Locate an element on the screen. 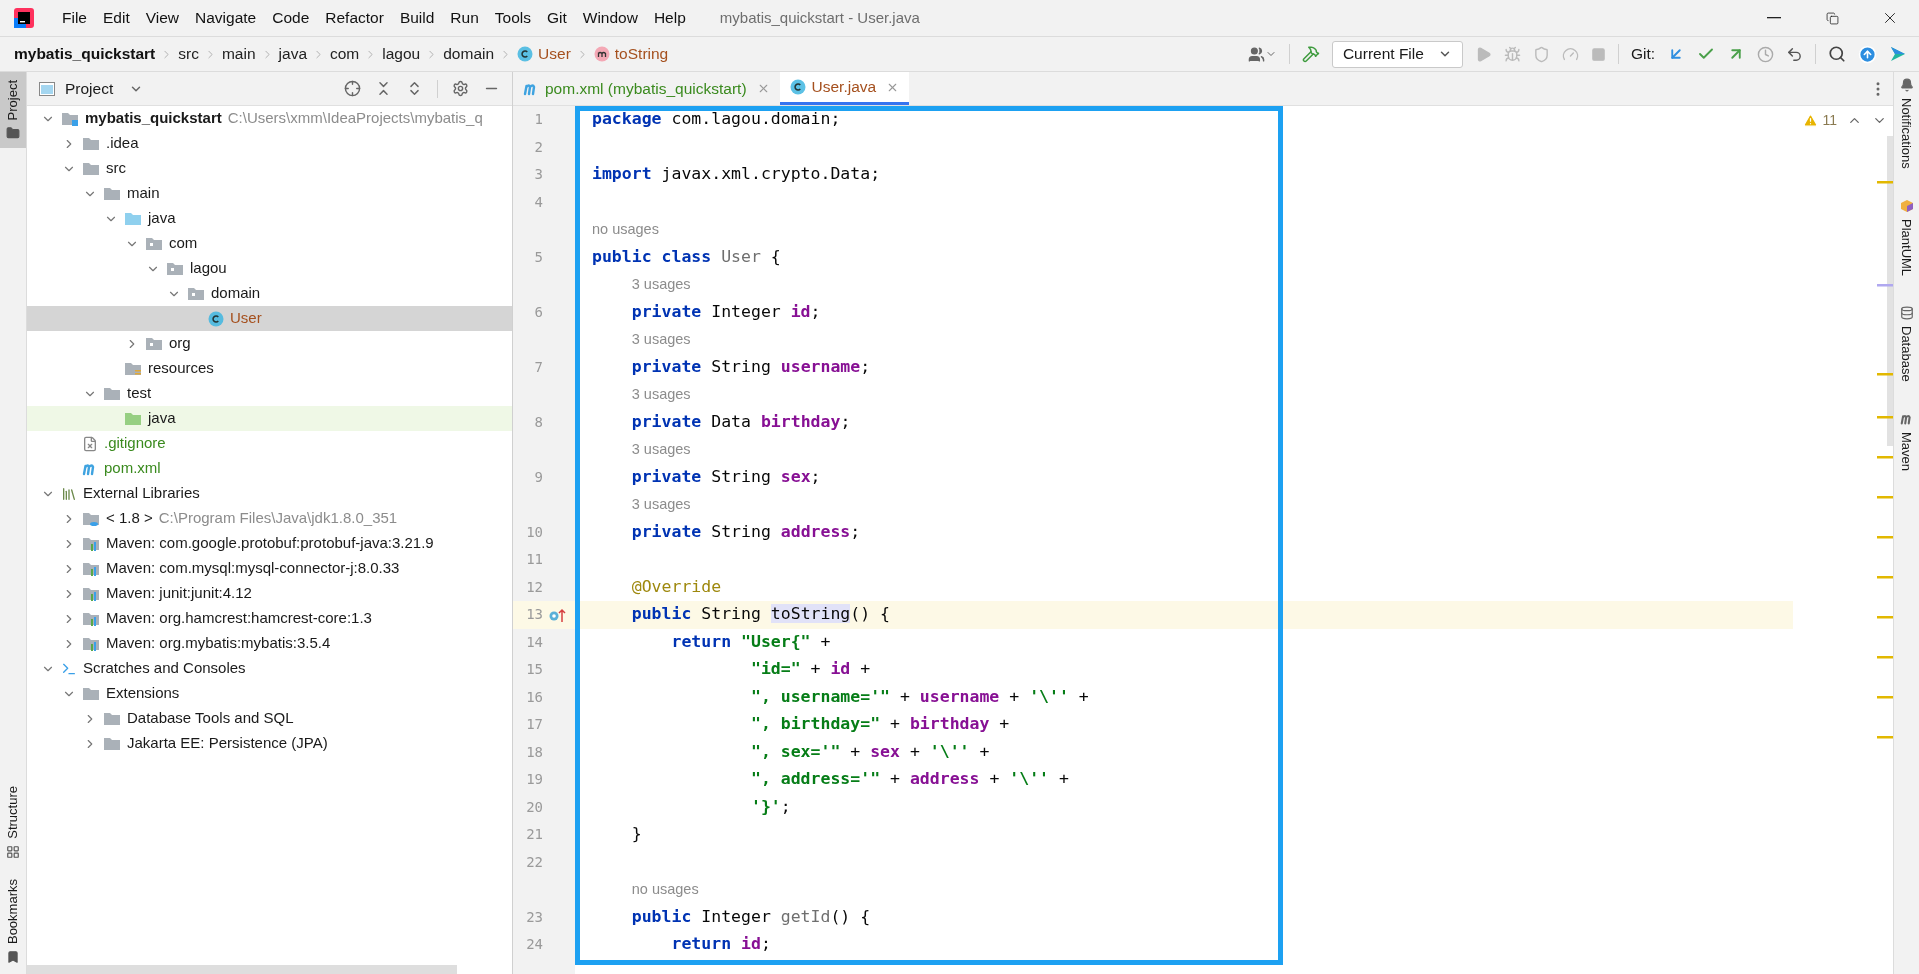  tree-item: mybatis_quickstart C:\Users\xmm\IdeaProjects\mybatis_q is located at coordinates (269, 118).